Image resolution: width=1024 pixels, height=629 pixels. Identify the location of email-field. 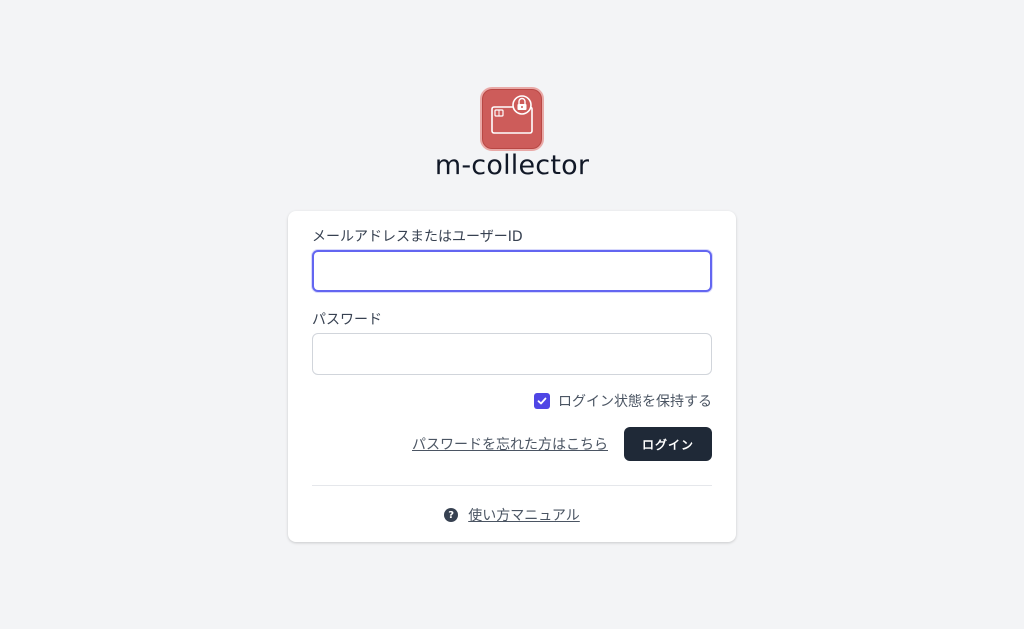
(512, 271).